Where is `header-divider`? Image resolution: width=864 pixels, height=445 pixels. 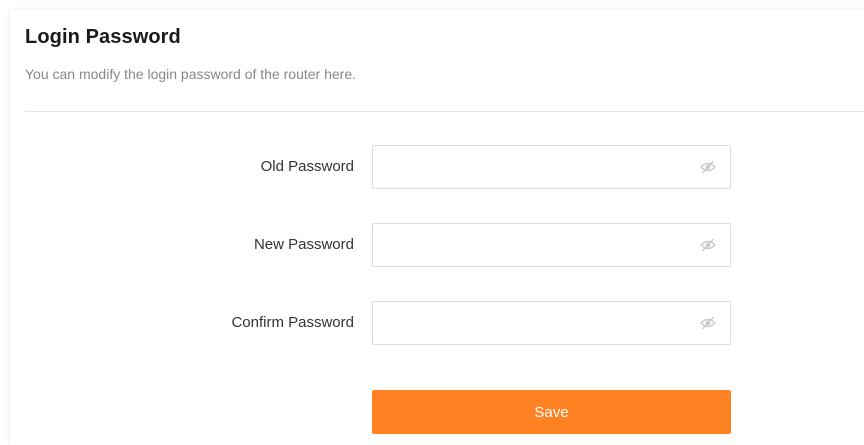
header-divider is located at coordinates (444, 111).